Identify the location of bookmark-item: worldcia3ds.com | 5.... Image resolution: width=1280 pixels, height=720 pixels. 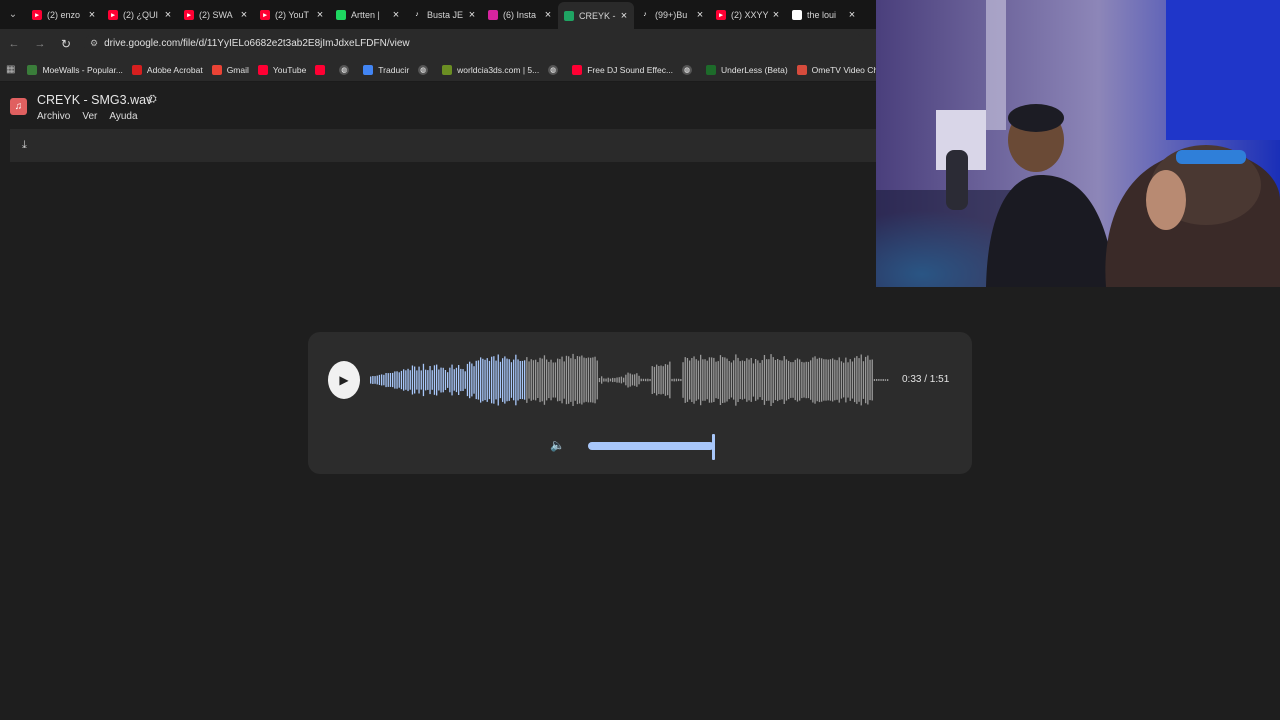
(490, 69).